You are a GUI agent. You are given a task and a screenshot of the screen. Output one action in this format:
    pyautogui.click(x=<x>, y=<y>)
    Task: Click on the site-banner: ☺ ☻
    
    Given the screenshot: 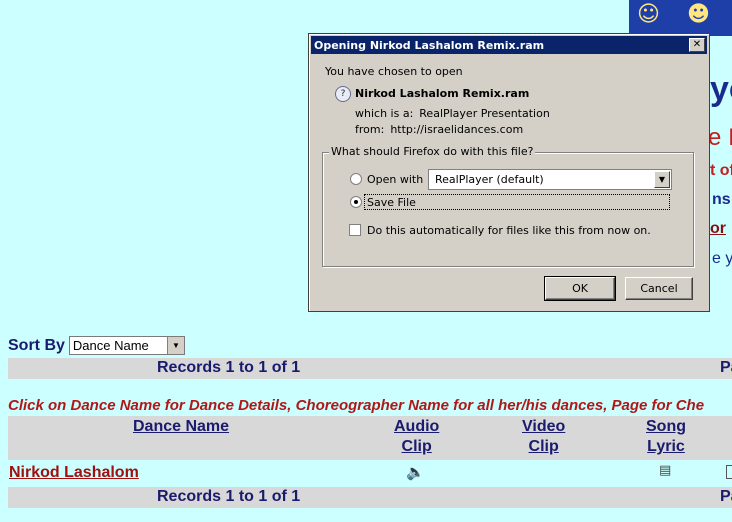 What is the action you would take?
    pyautogui.click(x=680, y=18)
    